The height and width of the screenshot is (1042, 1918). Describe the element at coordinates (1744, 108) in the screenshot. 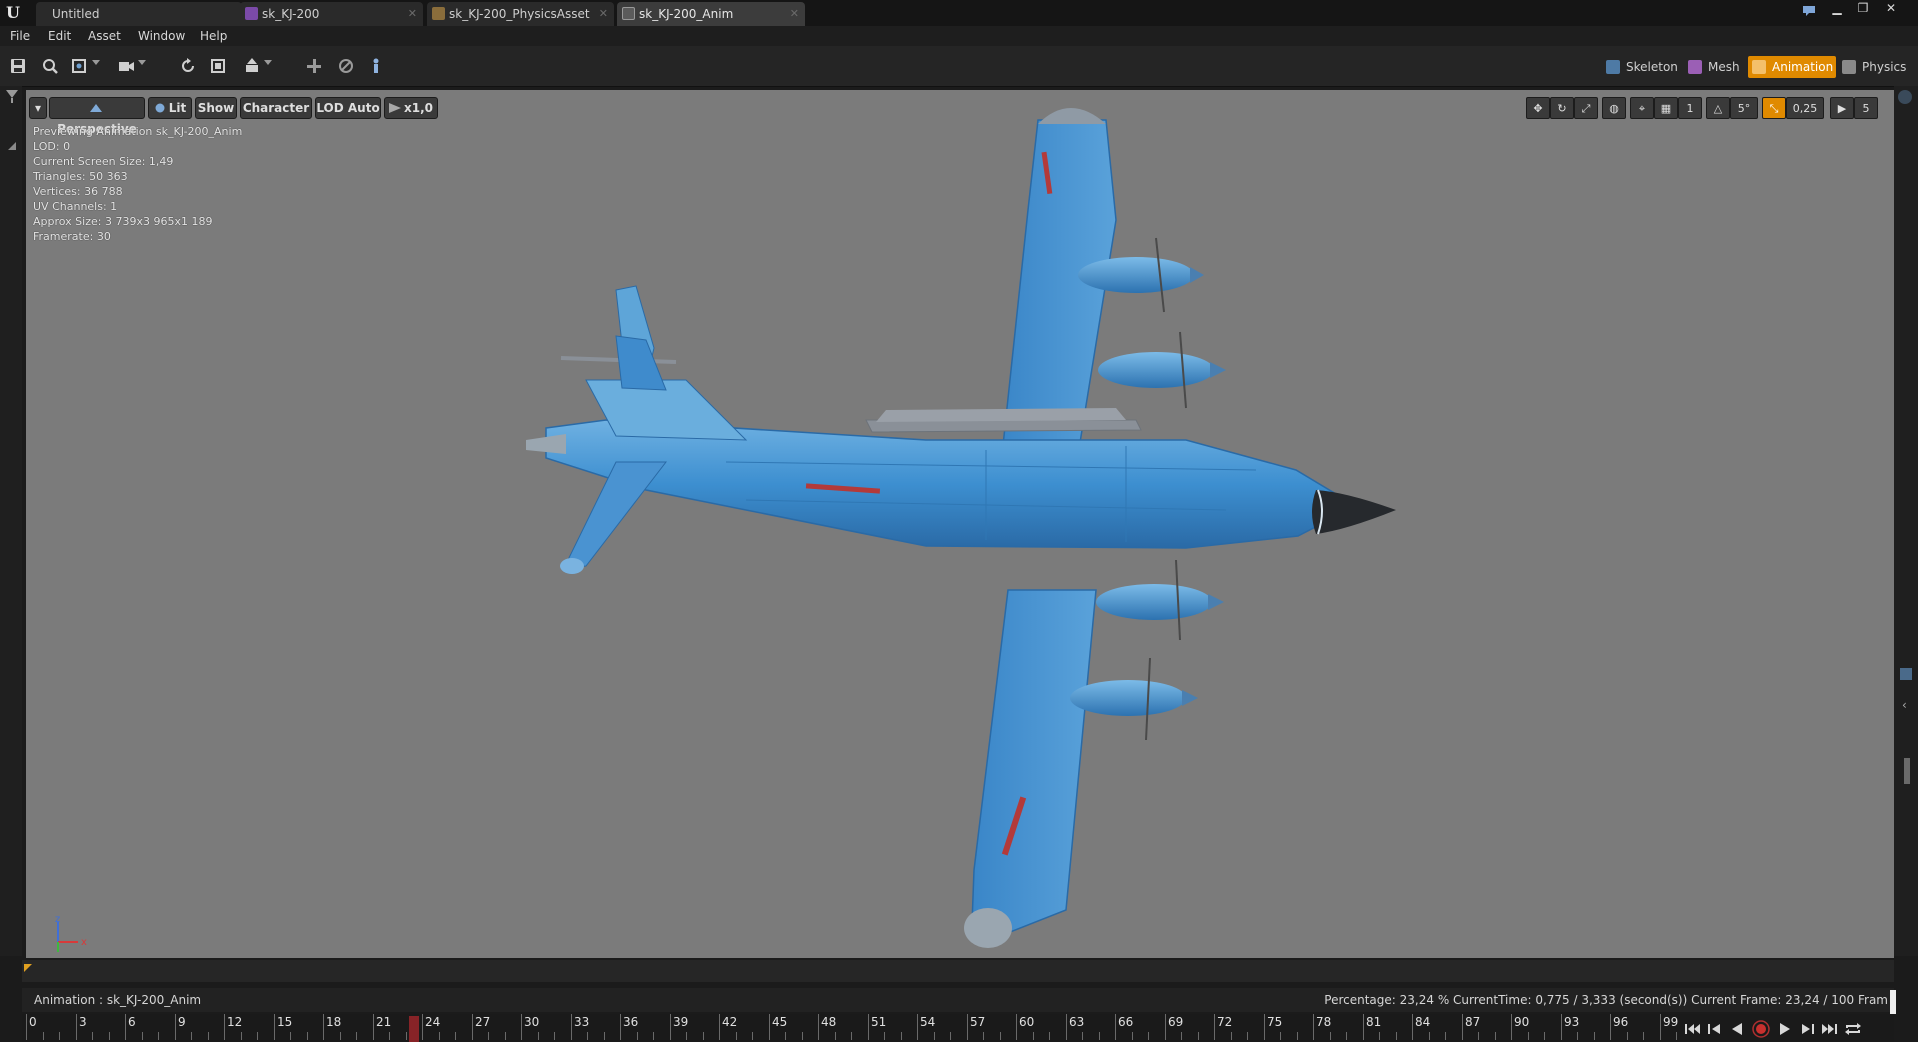

I see `rotation-snap-value: 5°` at that location.